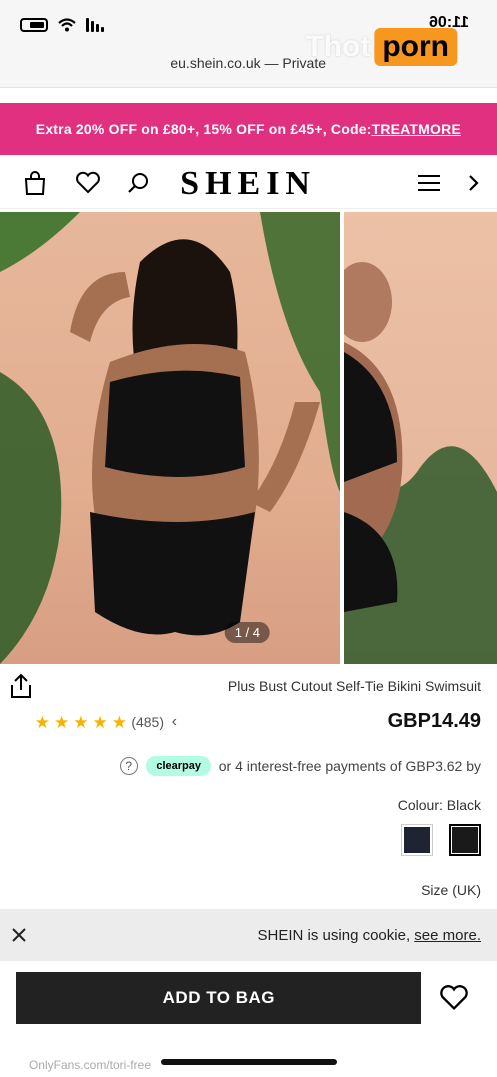 This screenshot has height=1077, width=497. What do you see at coordinates (415, 47) in the screenshot?
I see `watermark-right-text: porn` at bounding box center [415, 47].